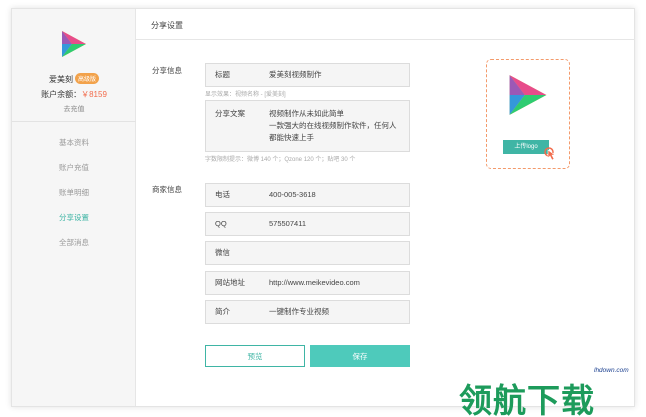 This screenshot has height=417, width=646. What do you see at coordinates (360, 356) in the screenshot?
I see `save-button: 保存` at bounding box center [360, 356].